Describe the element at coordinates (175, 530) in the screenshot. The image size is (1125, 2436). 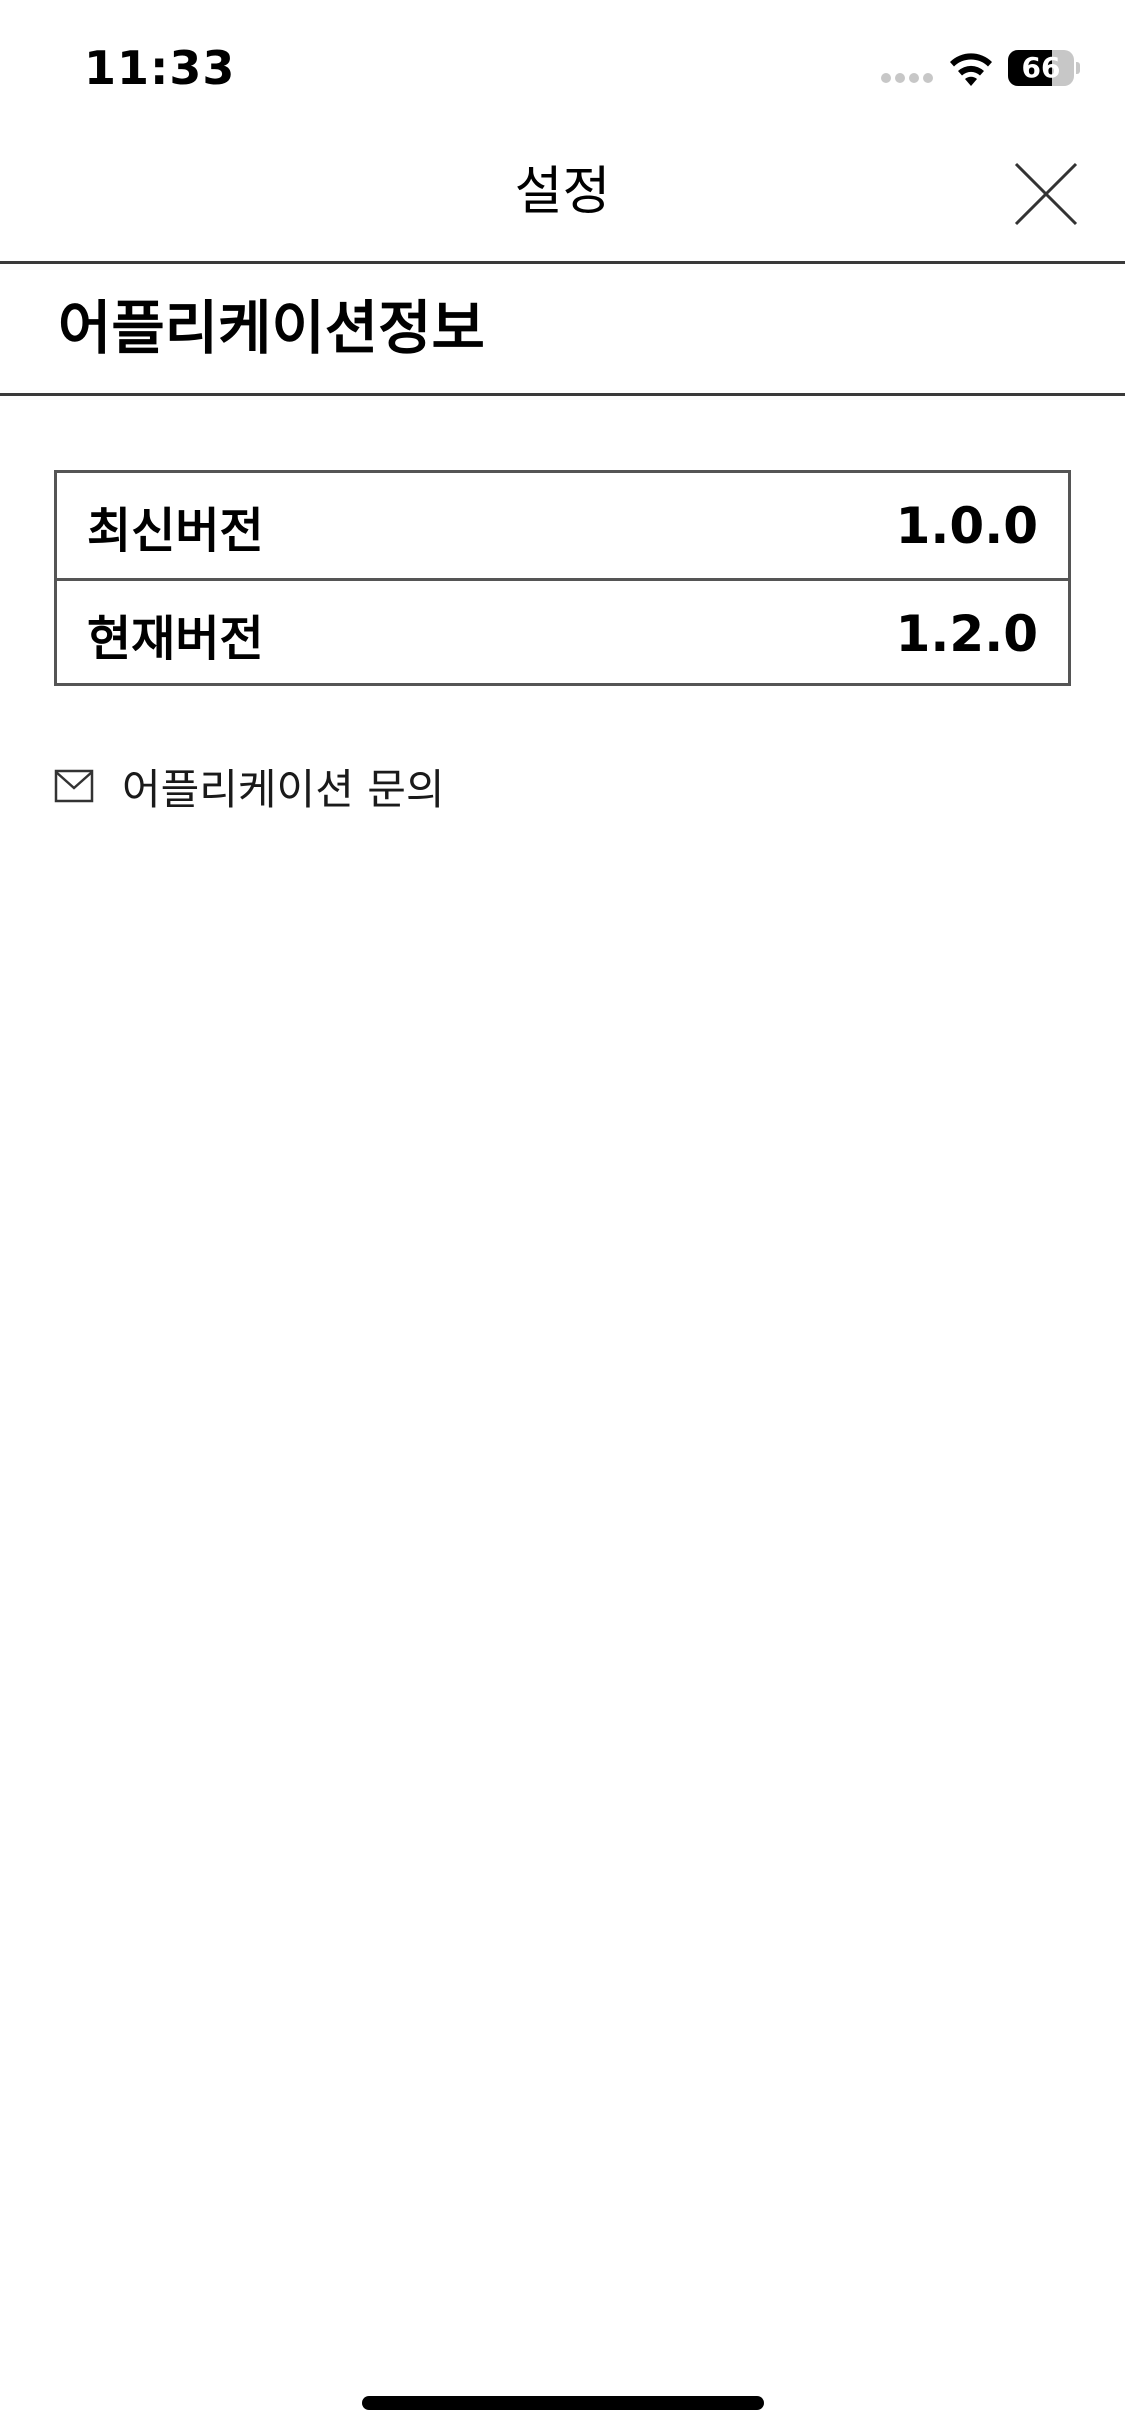
I see `latest-version-label: 최신버전` at that location.